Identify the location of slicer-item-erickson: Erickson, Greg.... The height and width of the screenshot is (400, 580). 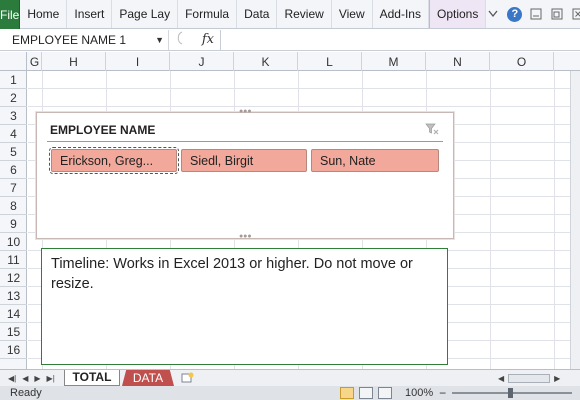
(114, 160).